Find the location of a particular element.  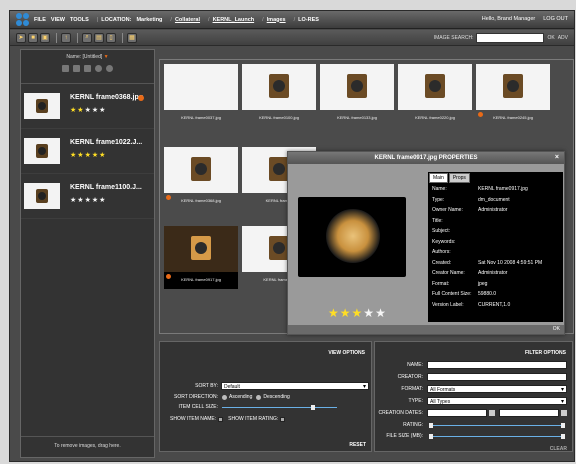

cell-size-slider is located at coordinates (279, 407).